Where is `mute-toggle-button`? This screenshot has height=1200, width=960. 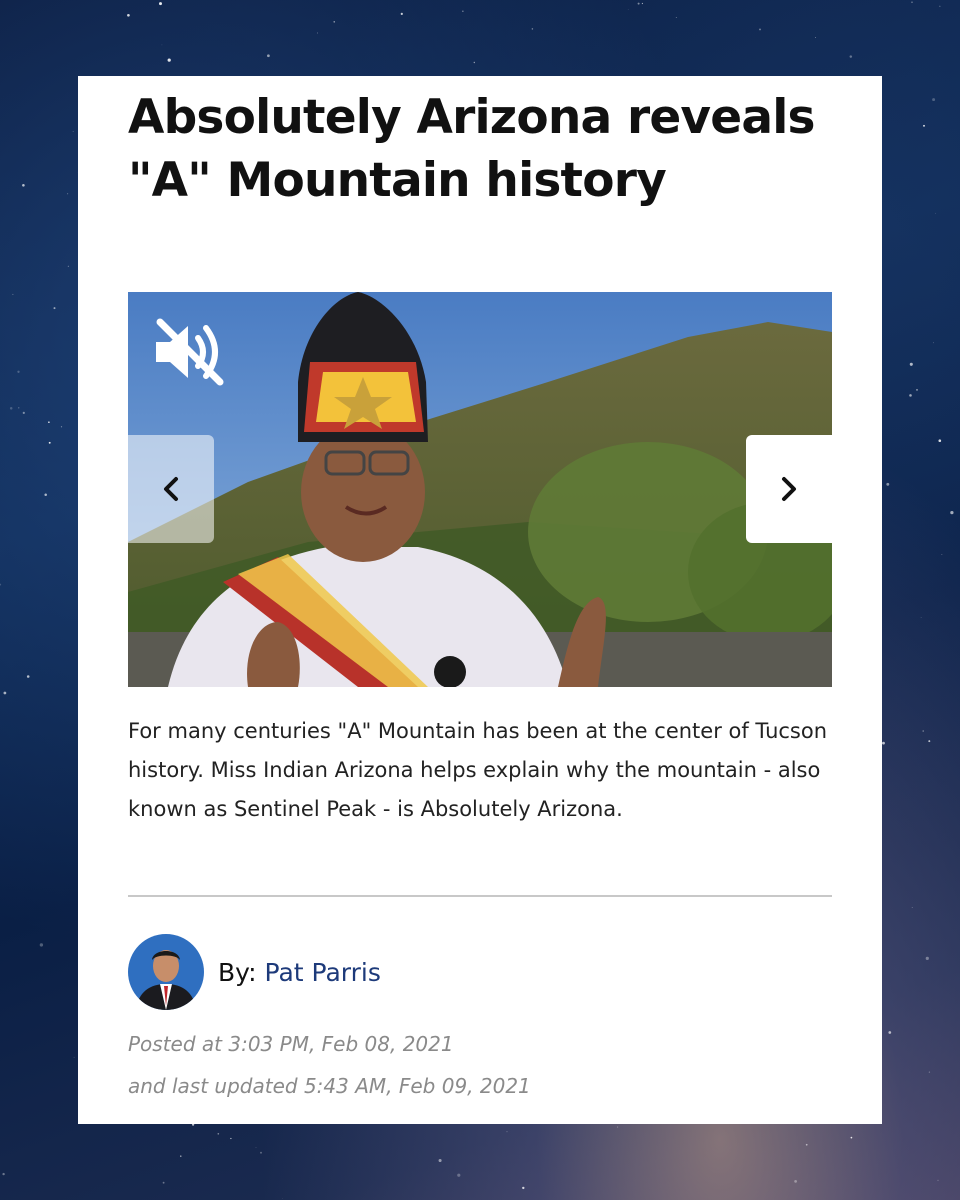
mute-toggle-button is located at coordinates (188, 352).